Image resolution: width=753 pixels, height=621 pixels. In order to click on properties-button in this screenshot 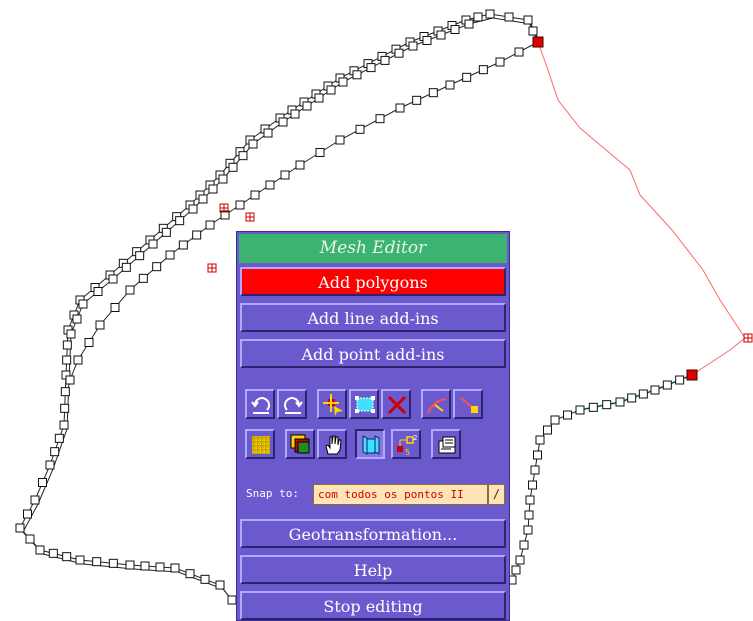, I will do `click(446, 444)`.